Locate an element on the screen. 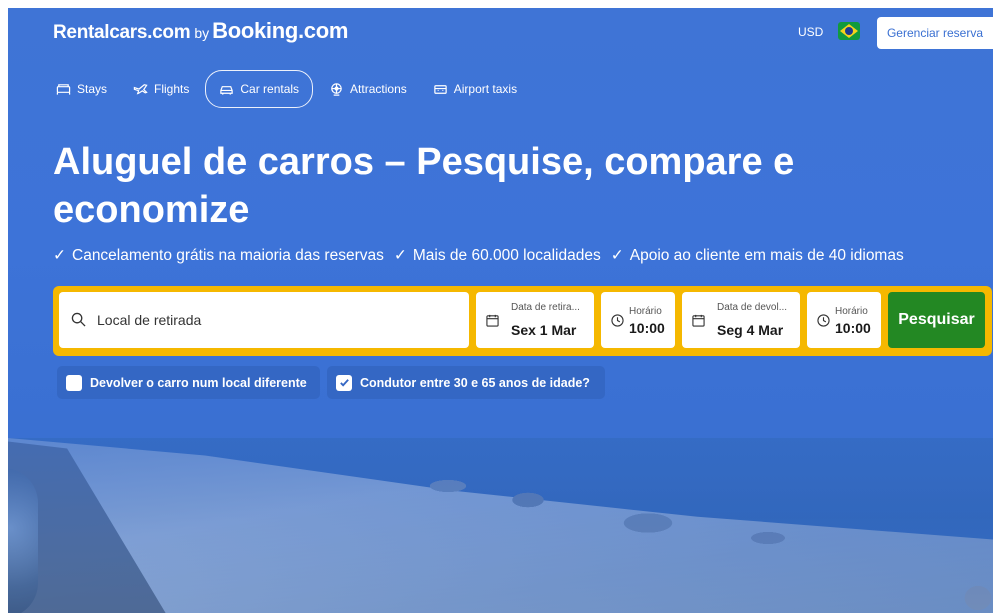 This screenshot has width=993, height=613. car-icon is located at coordinates (227, 90).